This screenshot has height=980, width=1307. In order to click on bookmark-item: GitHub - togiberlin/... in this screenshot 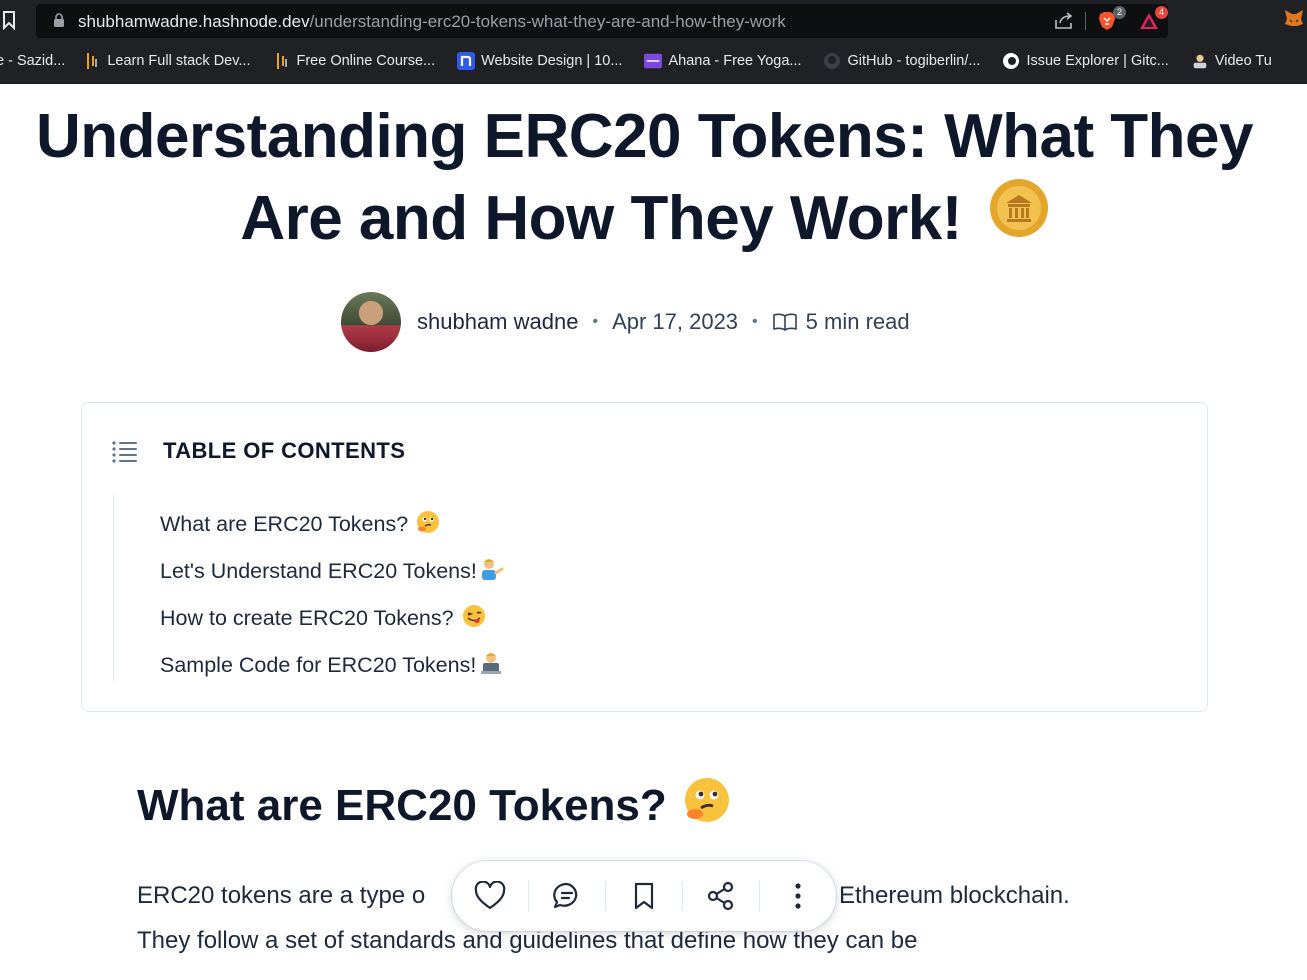, I will do `click(901, 61)`.